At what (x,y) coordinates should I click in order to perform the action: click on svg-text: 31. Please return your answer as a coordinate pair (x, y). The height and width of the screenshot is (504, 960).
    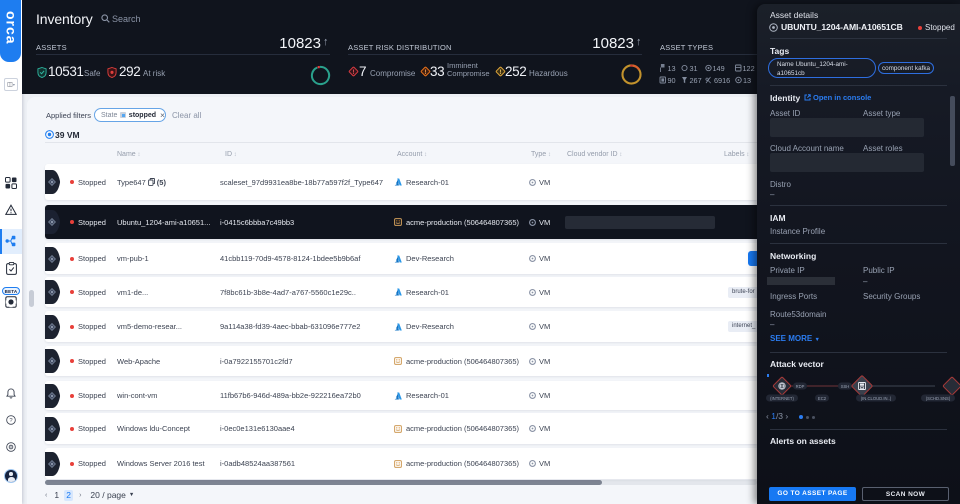
    Looking at the image, I should click on (694, 68).